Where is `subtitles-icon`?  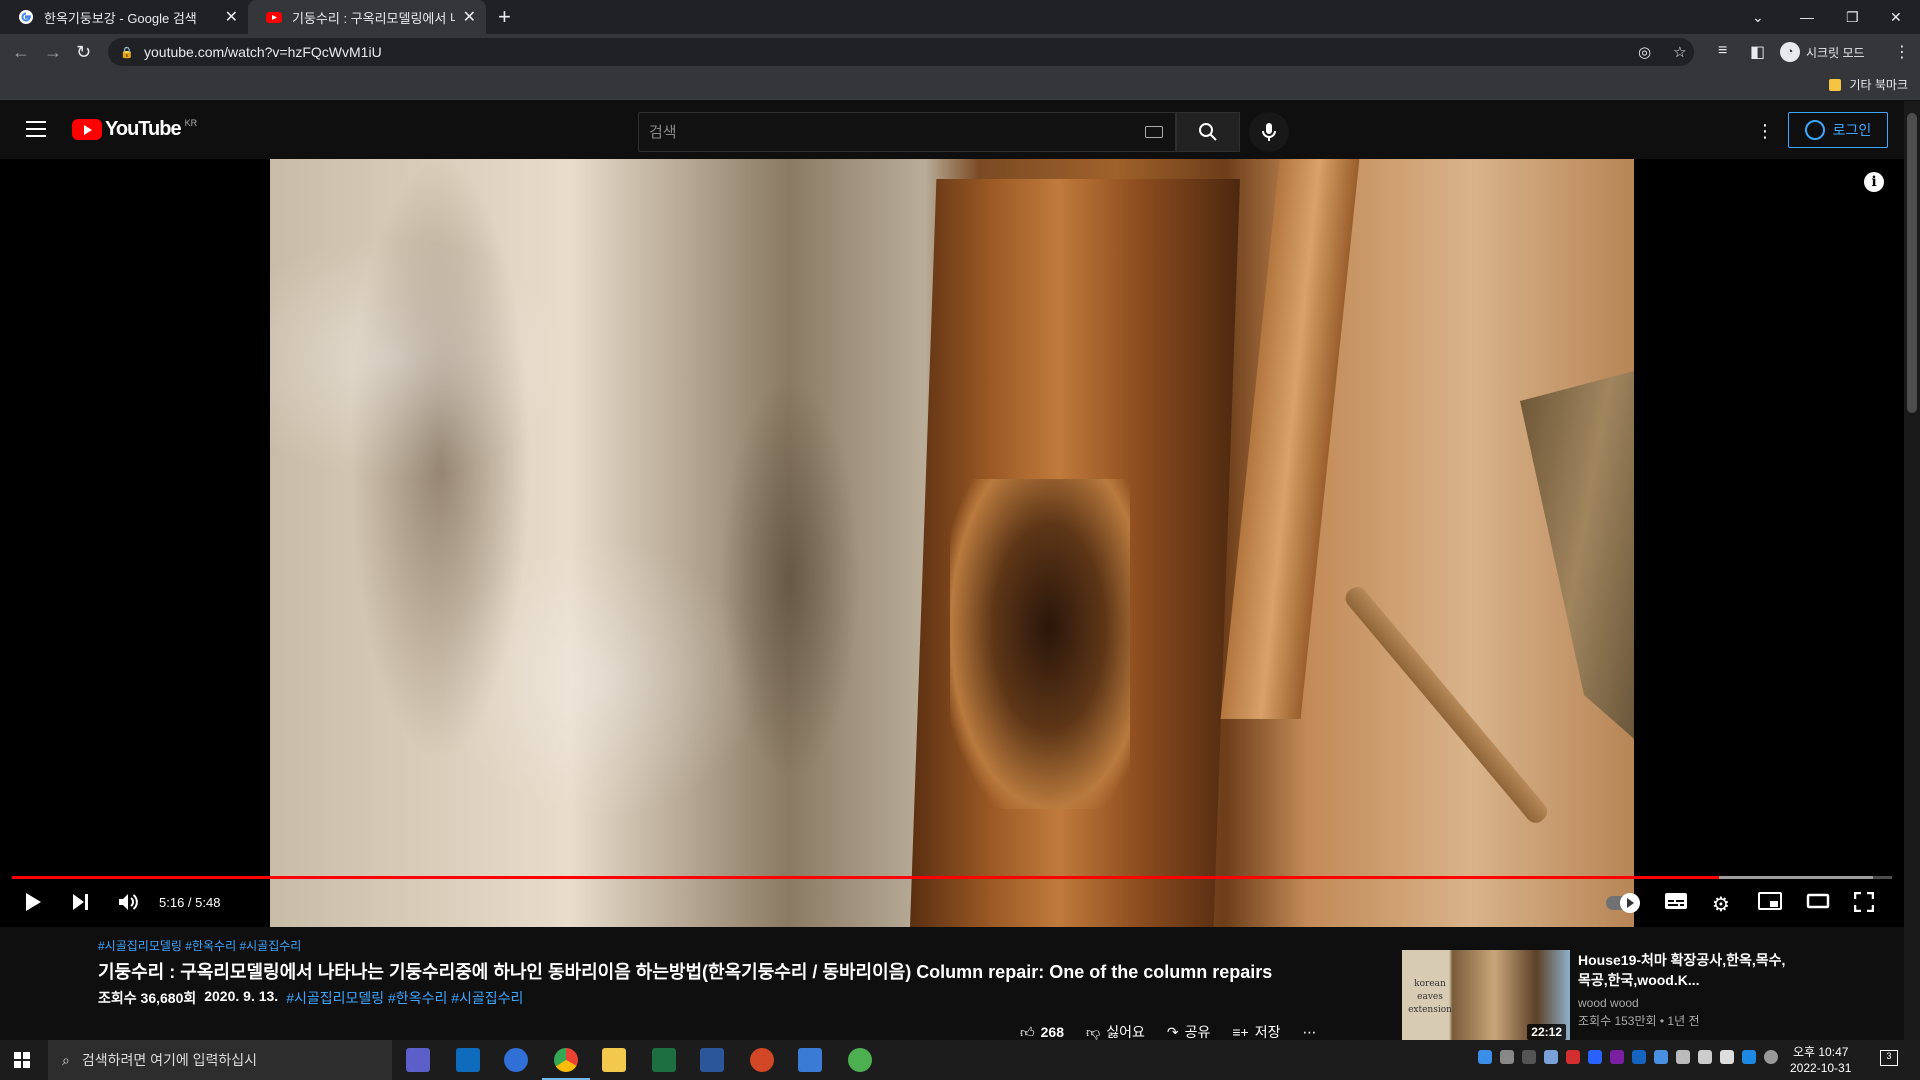 subtitles-icon is located at coordinates (1676, 904).